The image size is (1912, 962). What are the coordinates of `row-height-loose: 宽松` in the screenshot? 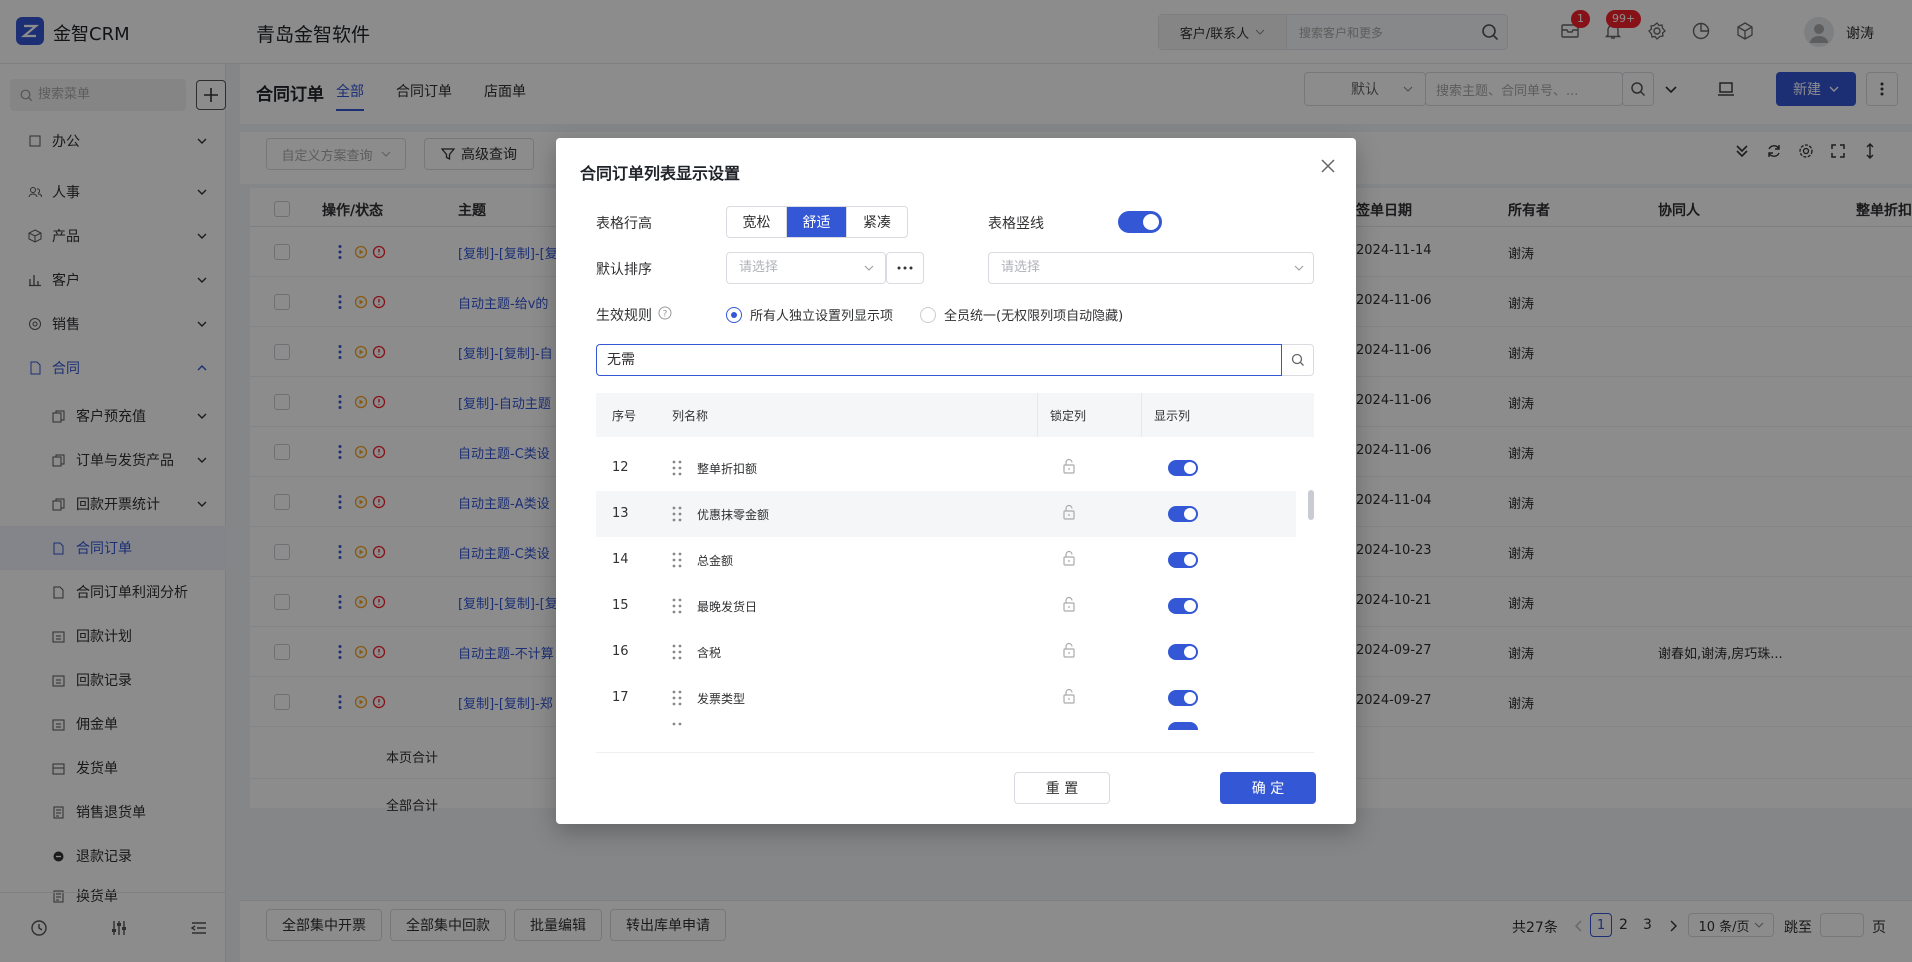 It's located at (757, 222).